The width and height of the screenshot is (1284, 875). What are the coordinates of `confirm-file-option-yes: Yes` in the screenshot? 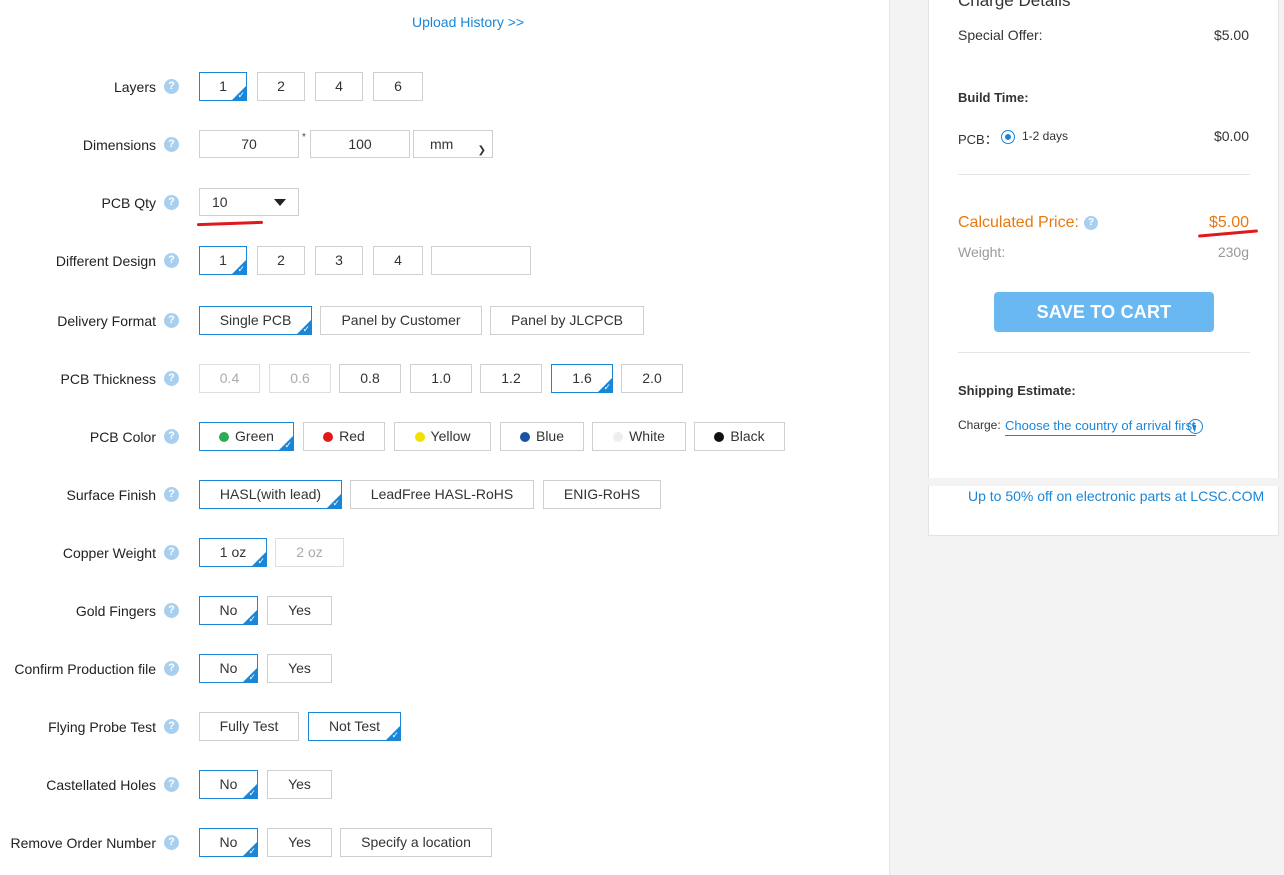 It's located at (299, 668).